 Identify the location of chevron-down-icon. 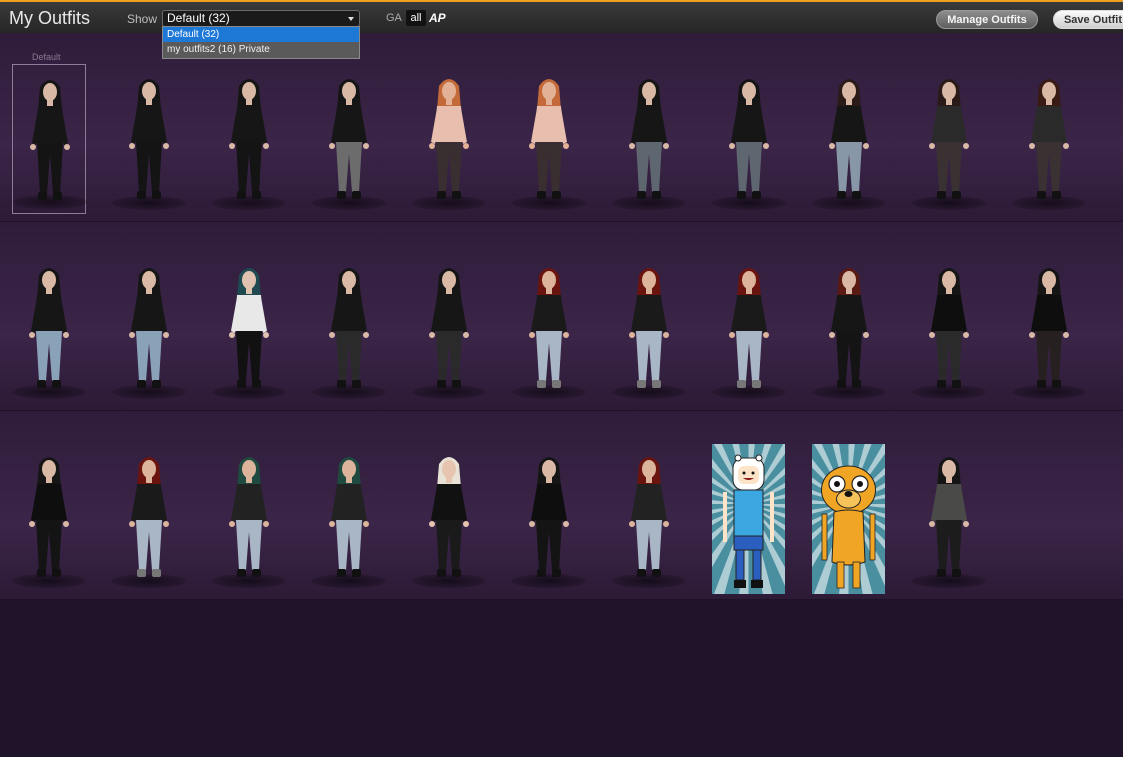
(351, 19).